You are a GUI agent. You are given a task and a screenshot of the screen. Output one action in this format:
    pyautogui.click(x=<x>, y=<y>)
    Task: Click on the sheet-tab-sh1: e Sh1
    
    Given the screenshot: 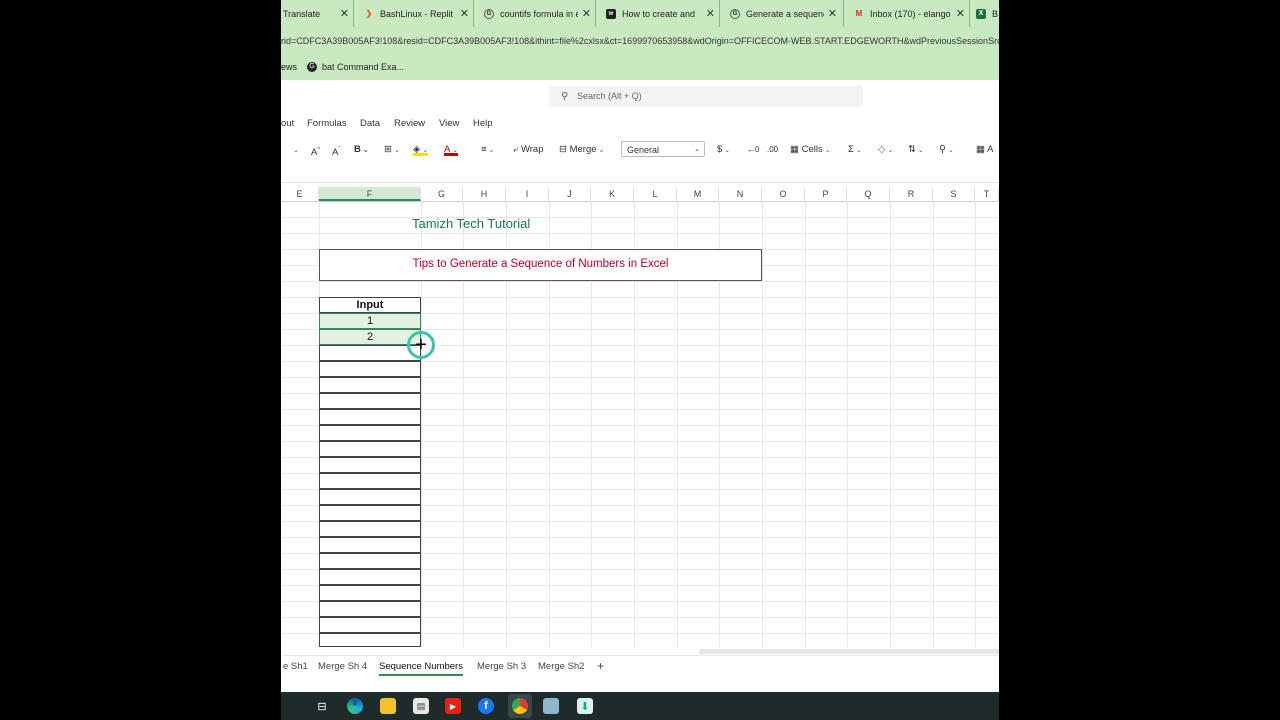 What is the action you would take?
    pyautogui.click(x=295, y=666)
    